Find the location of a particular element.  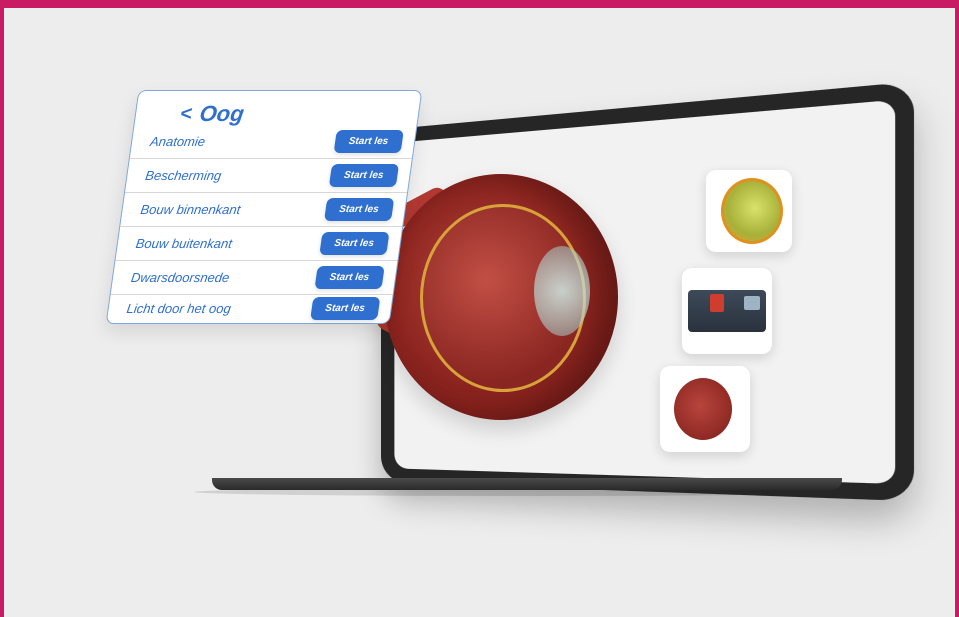

lesson-row-bouw-binnenkant: Bouw binnenkant Start les is located at coordinates (263, 210).